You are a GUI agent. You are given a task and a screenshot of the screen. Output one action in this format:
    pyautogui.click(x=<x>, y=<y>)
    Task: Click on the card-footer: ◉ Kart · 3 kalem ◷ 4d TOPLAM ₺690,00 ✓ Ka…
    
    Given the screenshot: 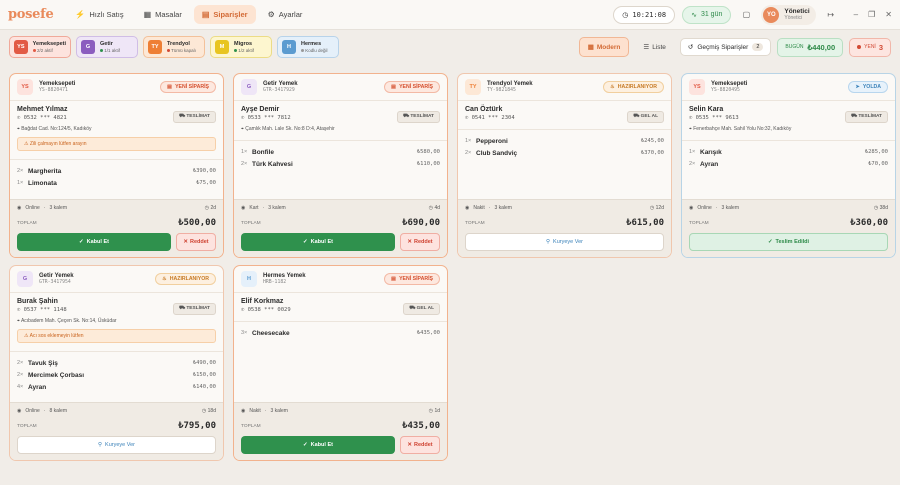 What is the action you would take?
    pyautogui.click(x=340, y=228)
    